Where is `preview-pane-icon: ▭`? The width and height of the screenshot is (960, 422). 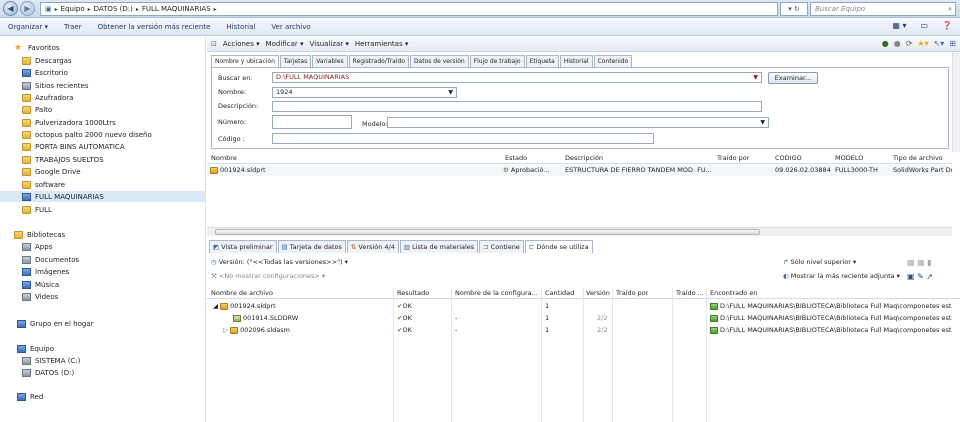 preview-pane-icon: ▭ is located at coordinates (924, 25).